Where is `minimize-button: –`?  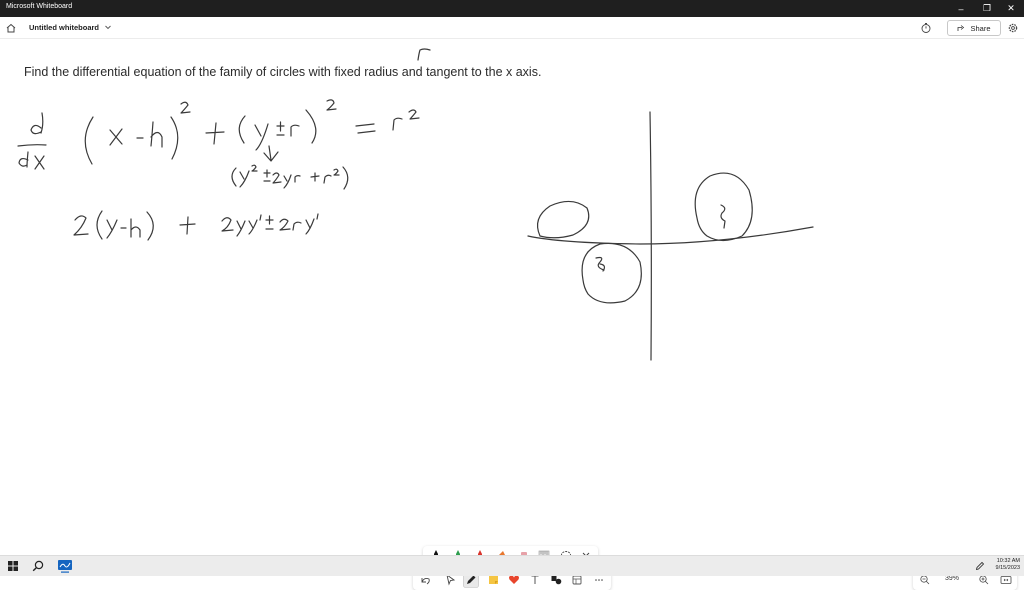 minimize-button: – is located at coordinates (961, 8).